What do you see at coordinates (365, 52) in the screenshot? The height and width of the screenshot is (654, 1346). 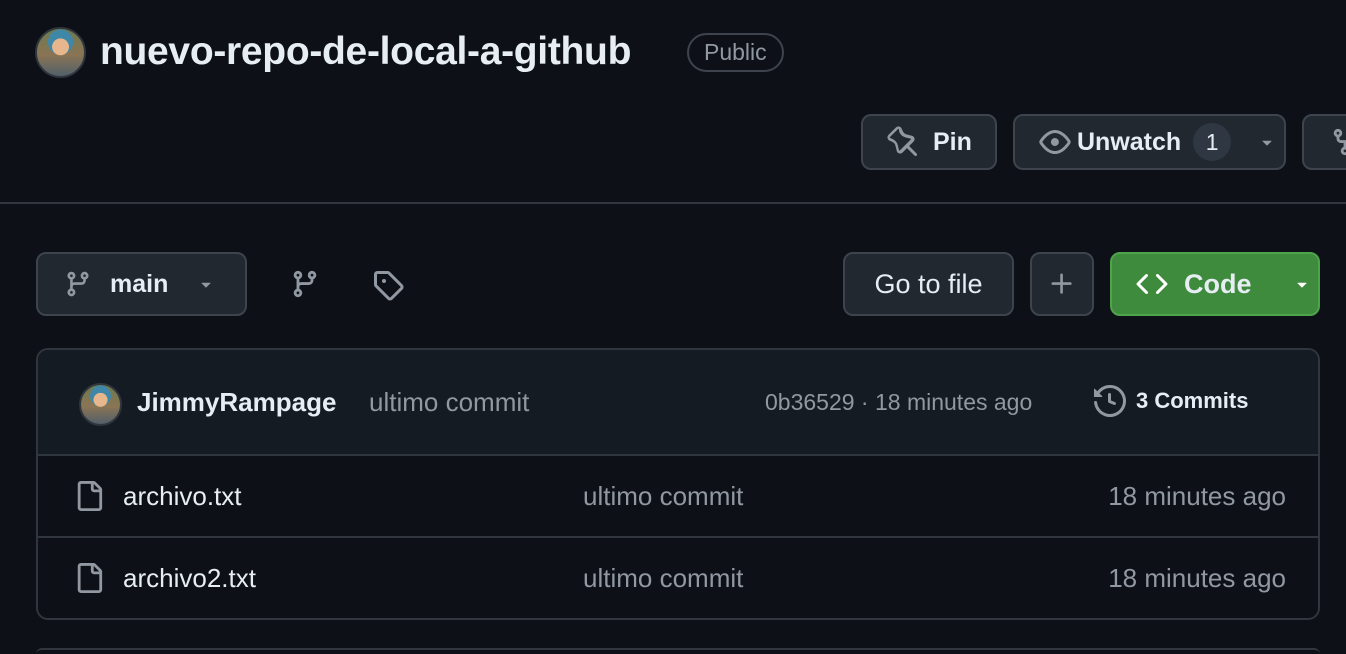 I see `repo-title: nuevo-repo-de-local-a-github` at bounding box center [365, 52].